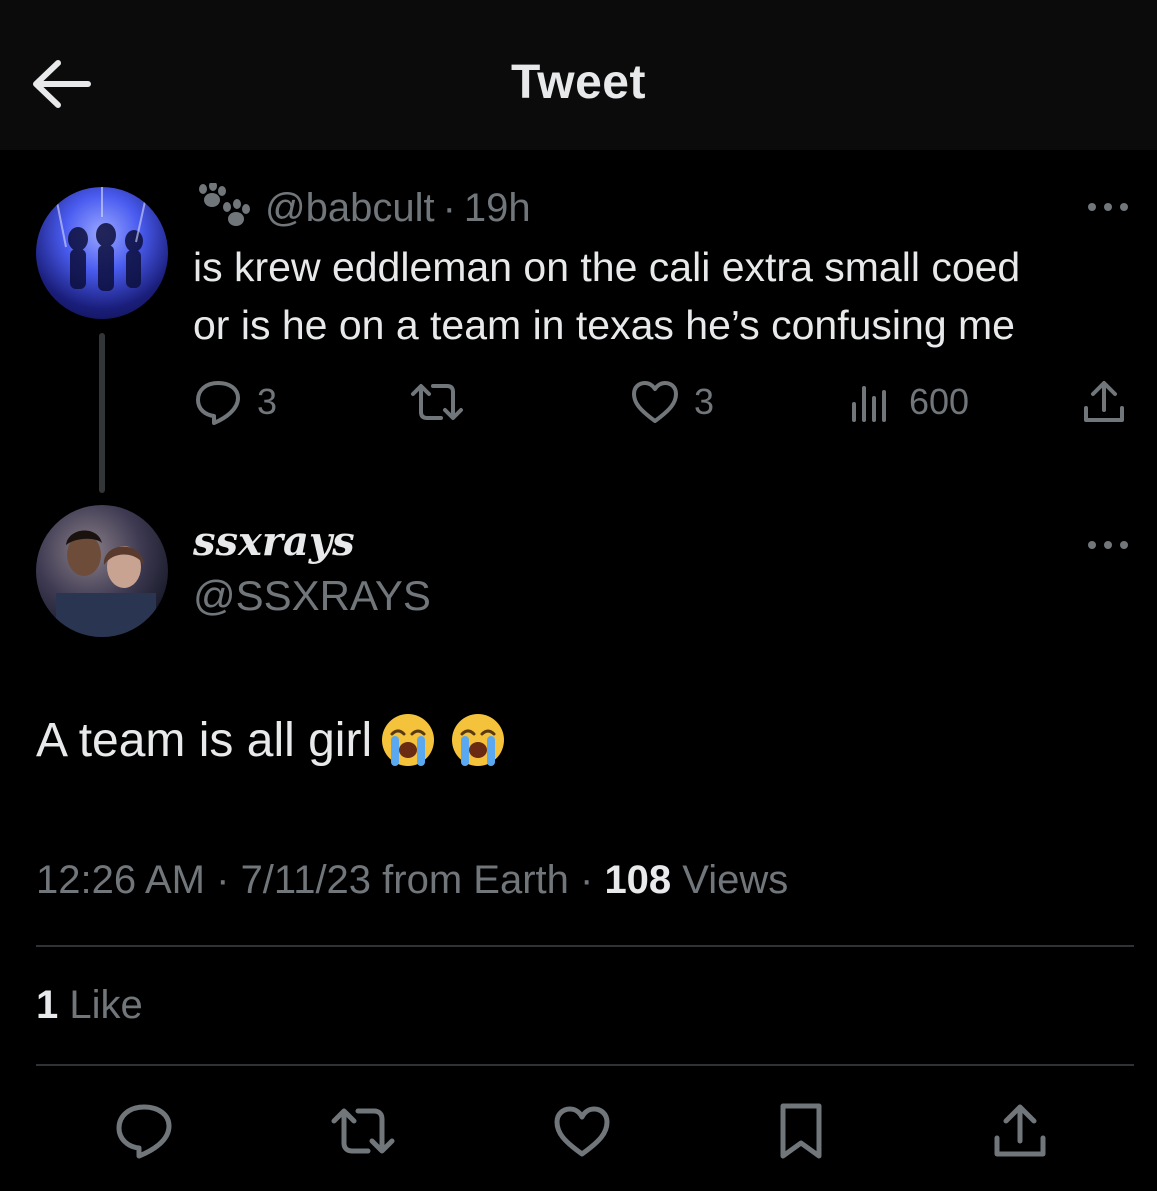 Image resolution: width=1157 pixels, height=1191 pixels. I want to click on reply-button: 3, so click(235, 402).